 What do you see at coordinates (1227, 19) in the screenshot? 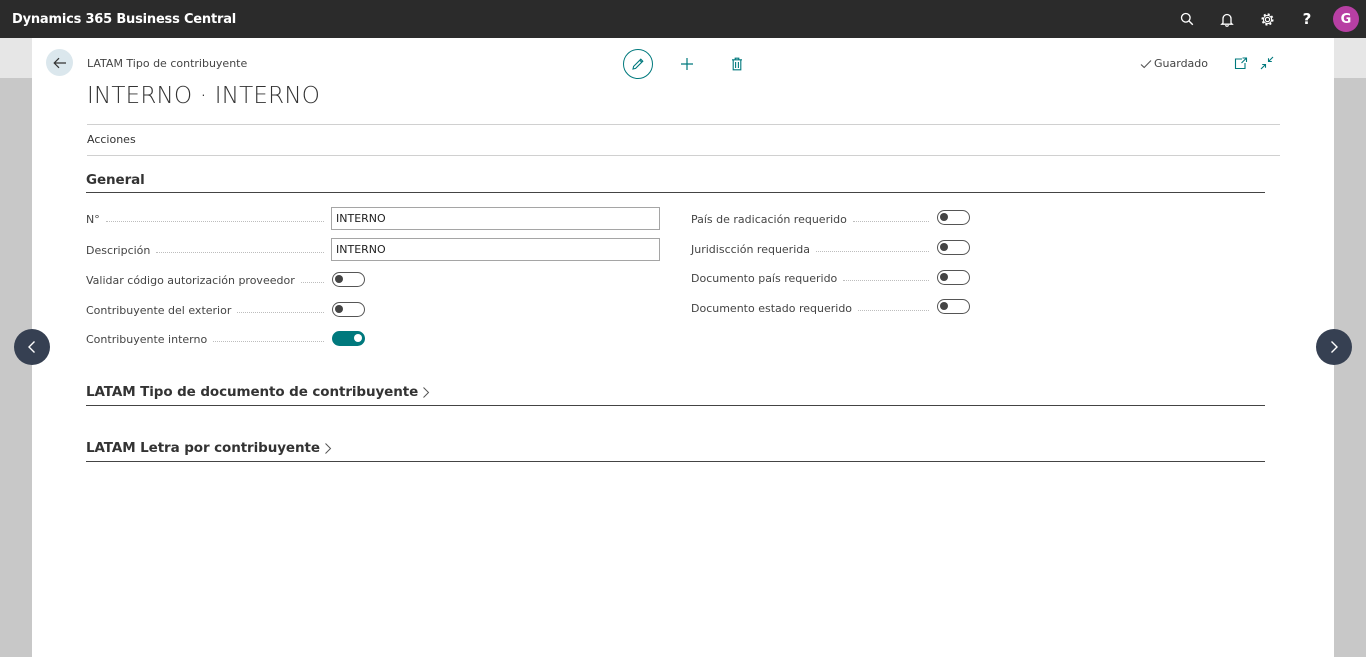
I see `bell-icon` at bounding box center [1227, 19].